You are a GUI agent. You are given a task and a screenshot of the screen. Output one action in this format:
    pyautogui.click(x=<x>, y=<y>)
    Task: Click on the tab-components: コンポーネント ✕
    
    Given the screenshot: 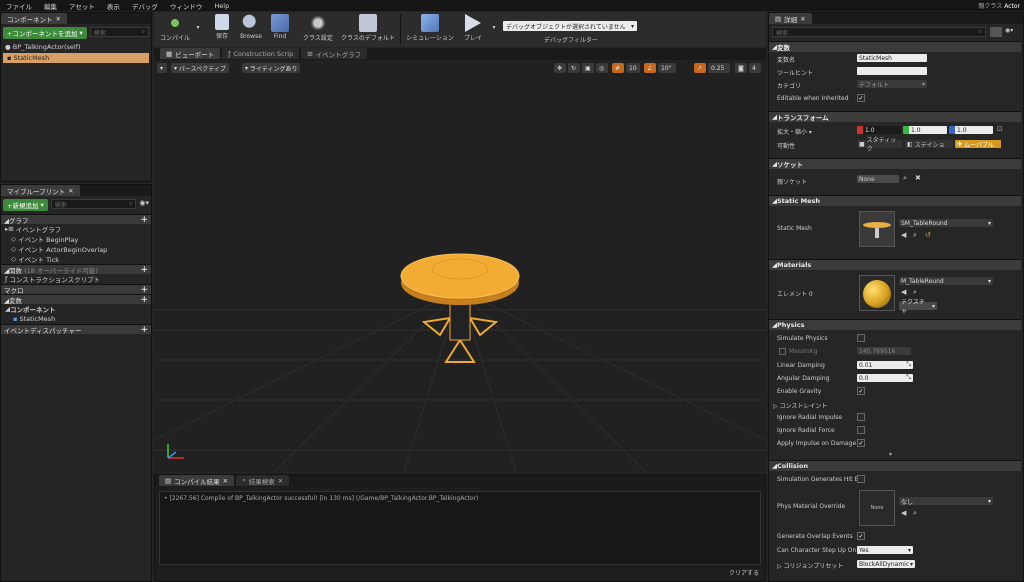 What is the action you would take?
    pyautogui.click(x=34, y=18)
    